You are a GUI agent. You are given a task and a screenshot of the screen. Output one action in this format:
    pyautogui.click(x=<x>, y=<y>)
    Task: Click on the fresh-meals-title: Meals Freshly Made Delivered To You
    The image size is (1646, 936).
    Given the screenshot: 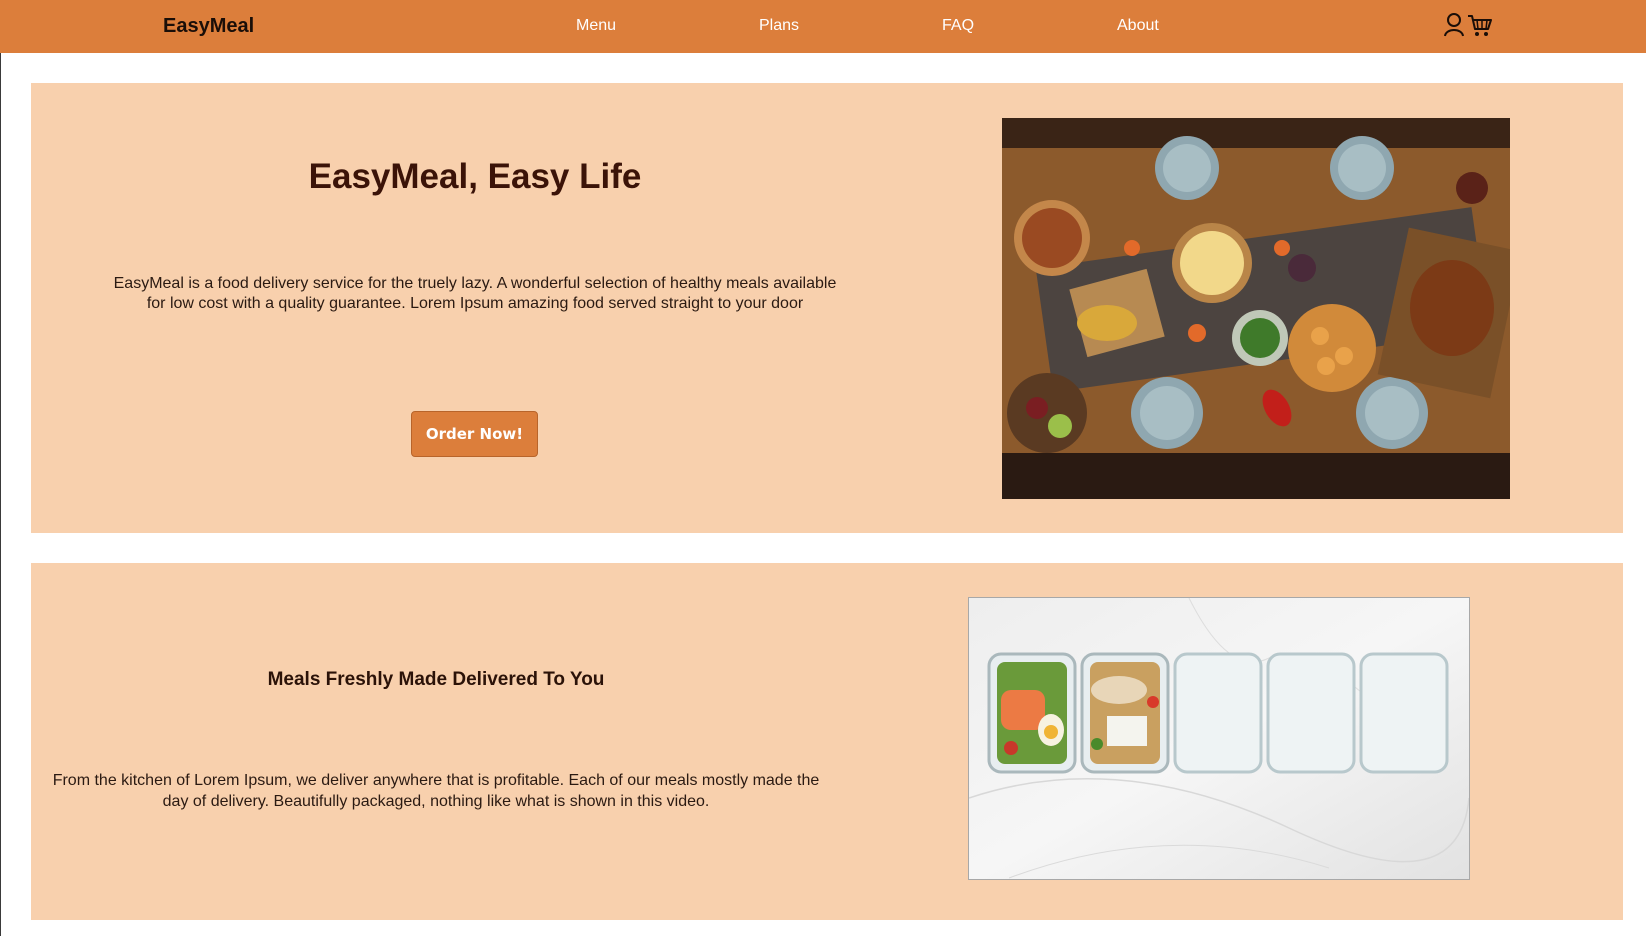 What is the action you would take?
    pyautogui.click(x=436, y=679)
    